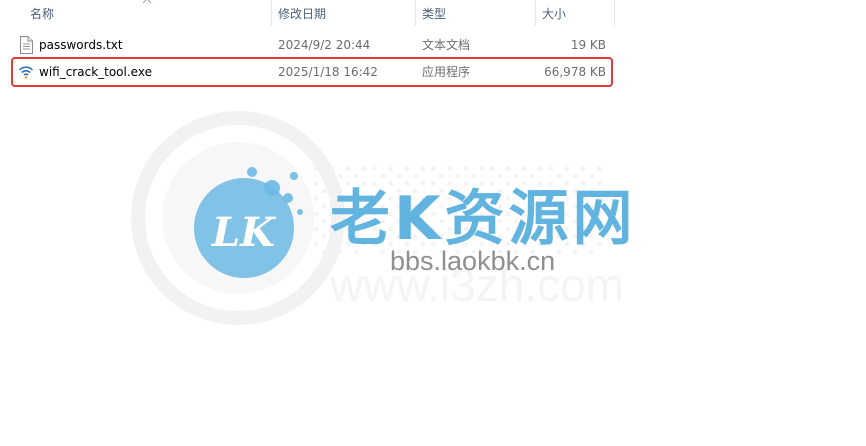 This screenshot has height=446, width=866. Describe the element at coordinates (42, 16) in the screenshot. I see `column-name: 名称` at that location.